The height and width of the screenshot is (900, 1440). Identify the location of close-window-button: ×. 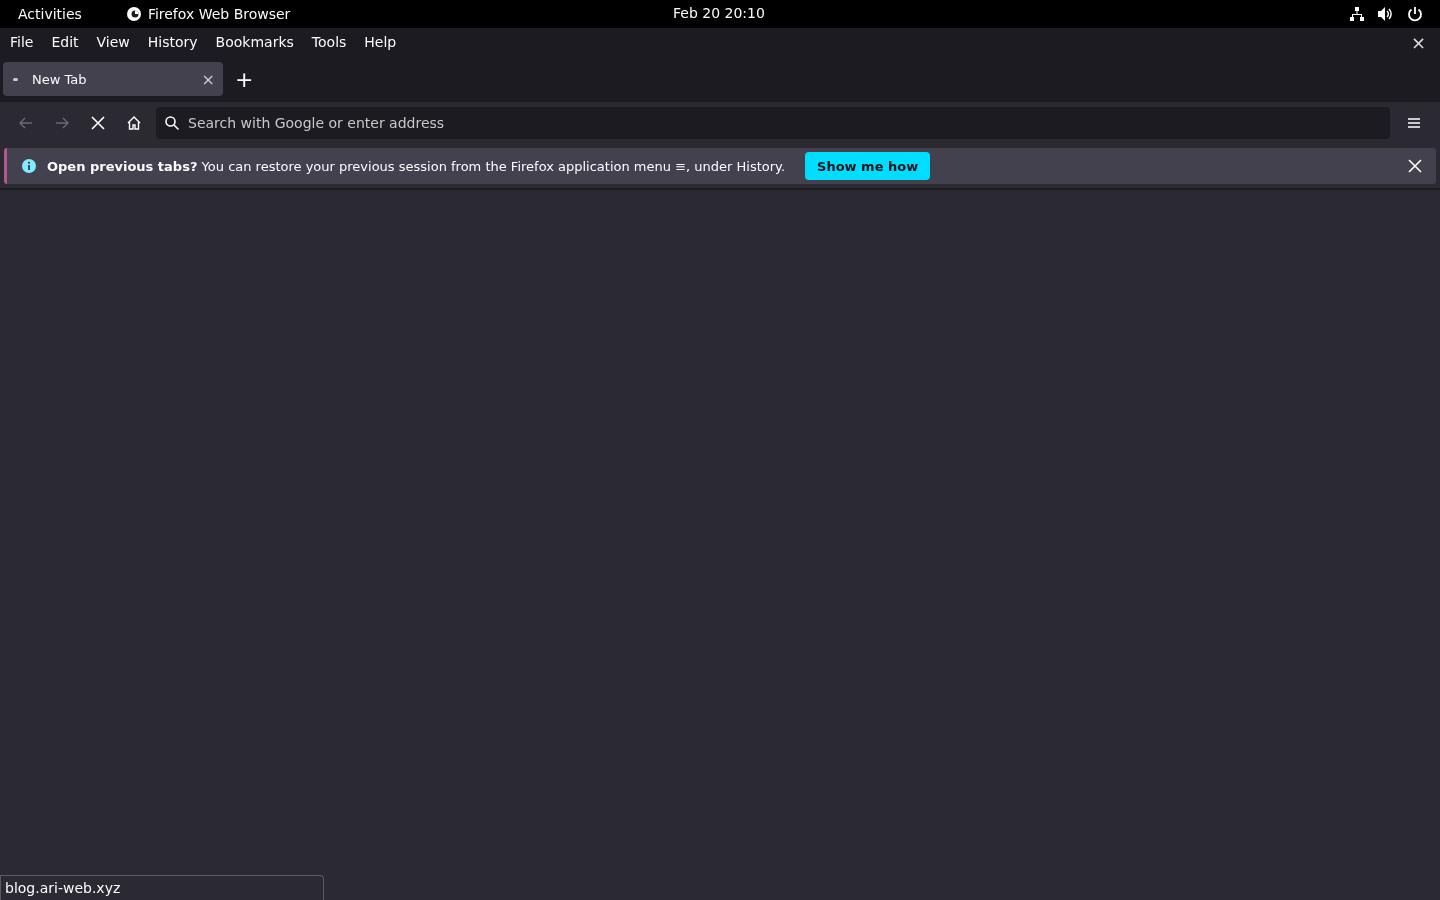
(1418, 42).